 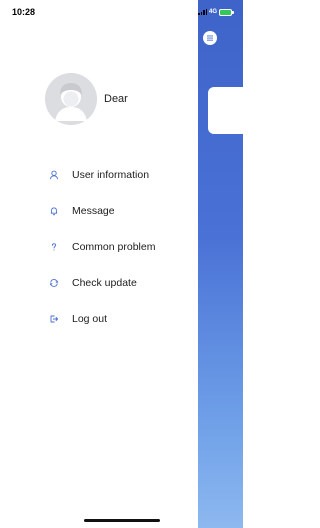 What do you see at coordinates (121, 11) in the screenshot?
I see `status-bar: 10:28 4G` at bounding box center [121, 11].